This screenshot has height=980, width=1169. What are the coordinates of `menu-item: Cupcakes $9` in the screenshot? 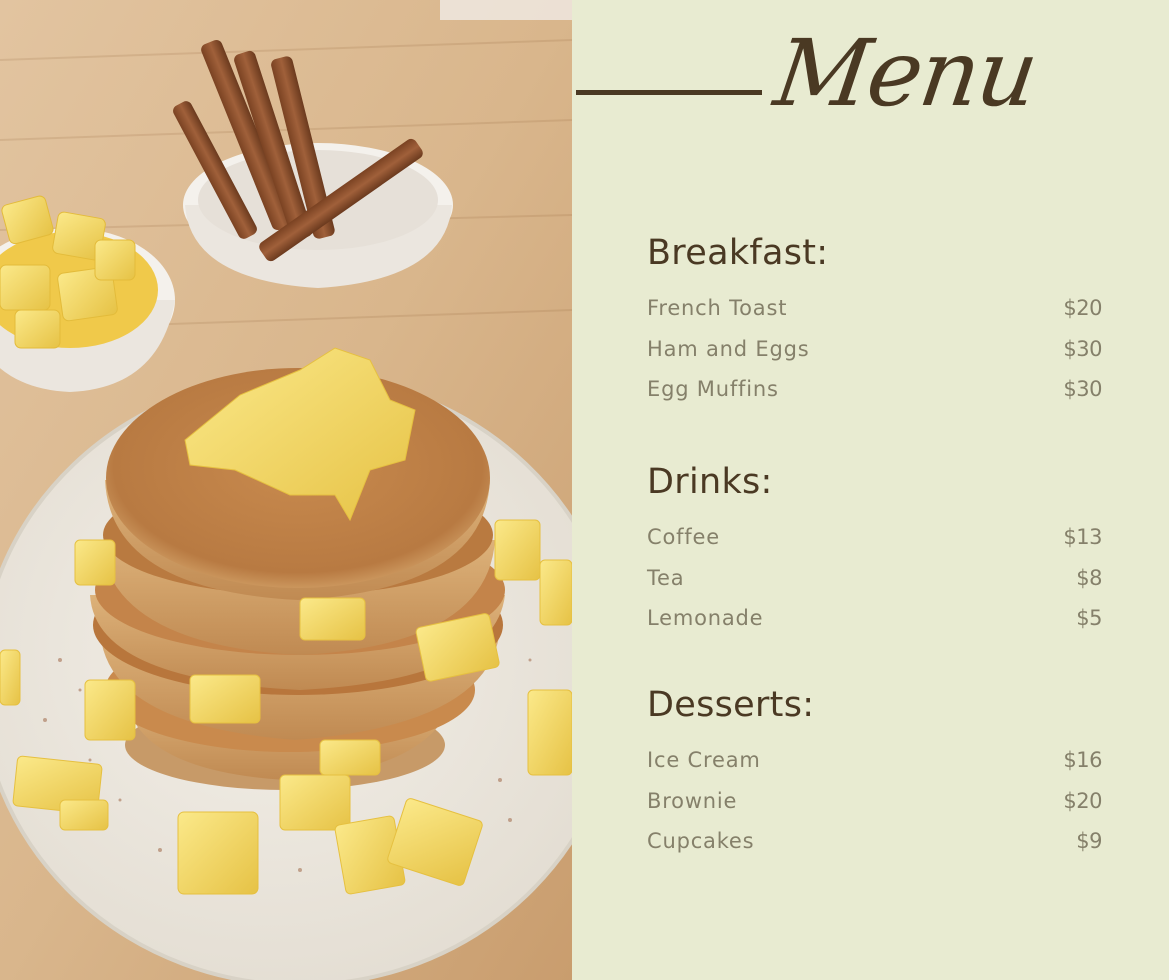 It's located at (874, 849).